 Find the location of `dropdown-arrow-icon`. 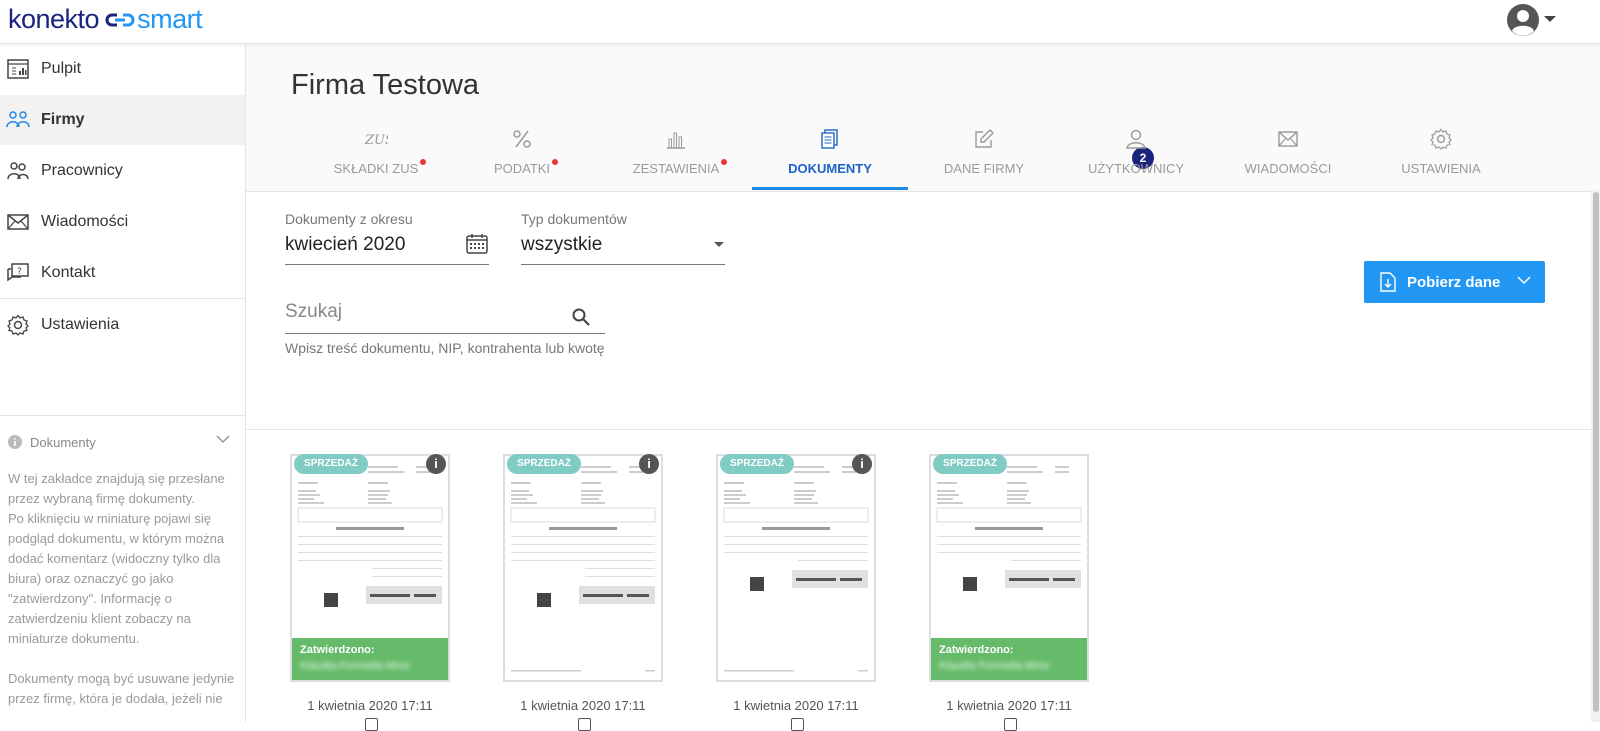

dropdown-arrow-icon is located at coordinates (719, 244).